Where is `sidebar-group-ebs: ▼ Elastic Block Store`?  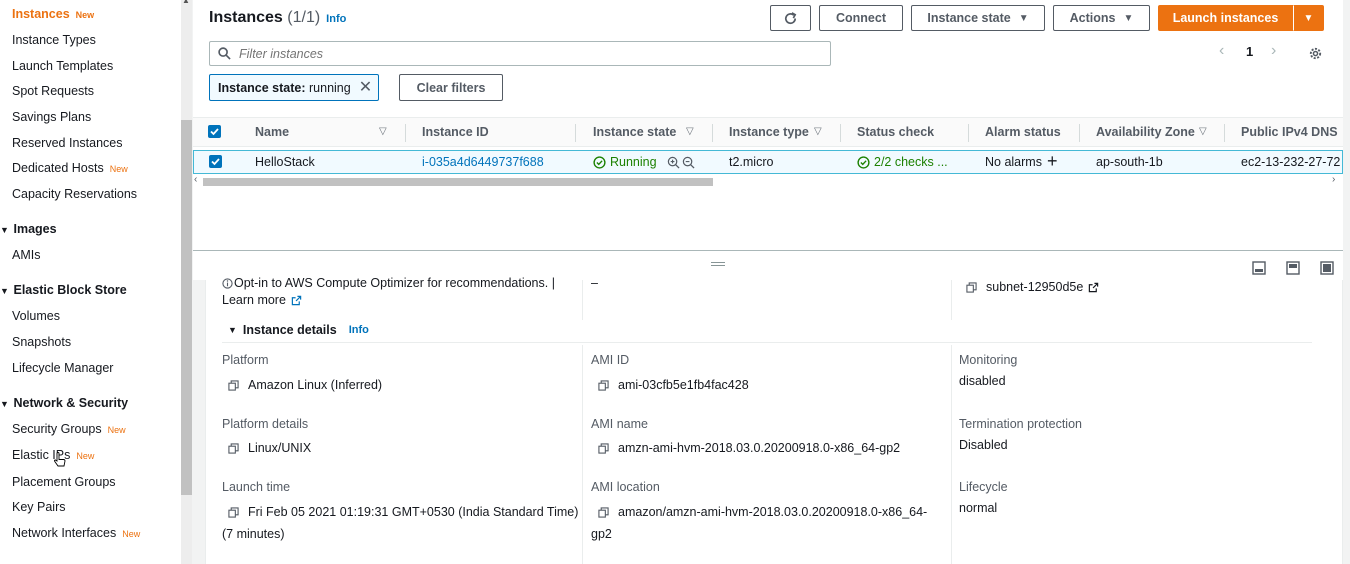 sidebar-group-ebs: ▼ Elastic Block Store is located at coordinates (63, 290).